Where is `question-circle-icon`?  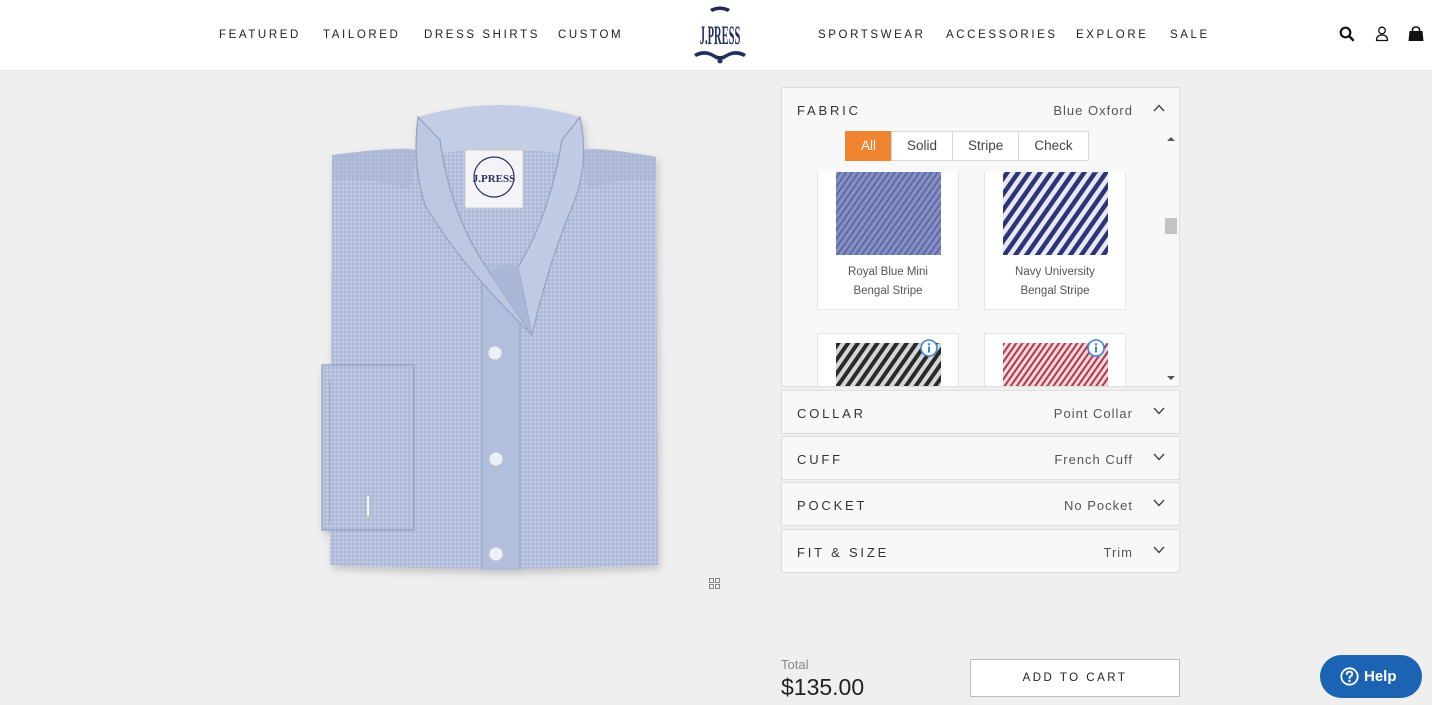
question-circle-icon is located at coordinates (1349, 676).